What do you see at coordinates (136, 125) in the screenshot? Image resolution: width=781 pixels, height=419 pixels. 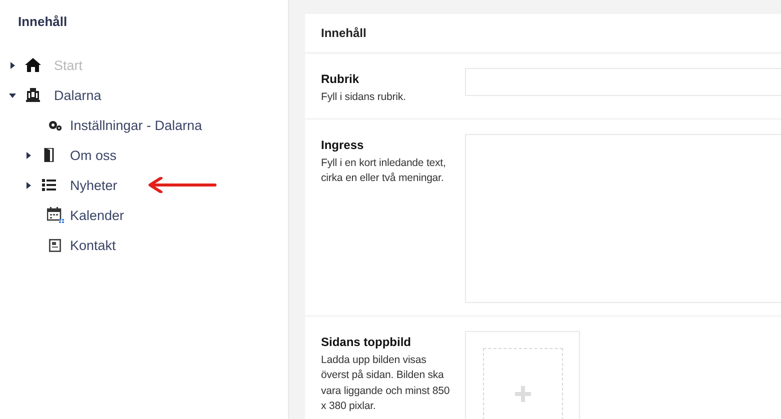 I see `tree-item: Inställningar - Dalarna` at bounding box center [136, 125].